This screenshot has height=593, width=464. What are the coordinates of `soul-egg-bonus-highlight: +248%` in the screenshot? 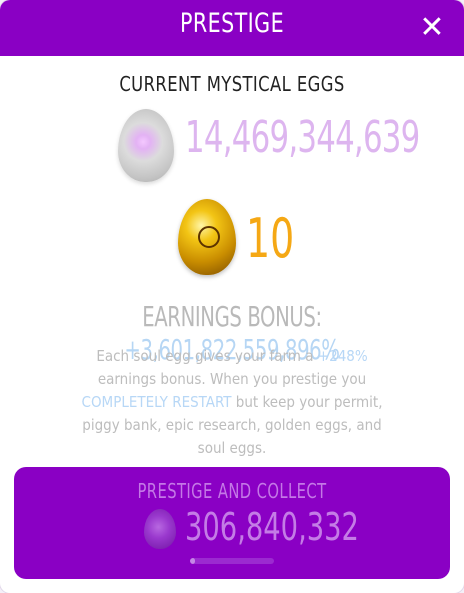 It's located at (342, 356).